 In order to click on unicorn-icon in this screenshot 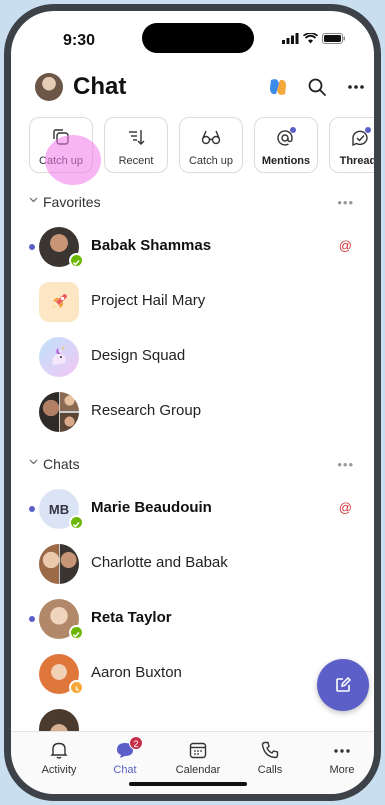, I will do `click(59, 357)`.